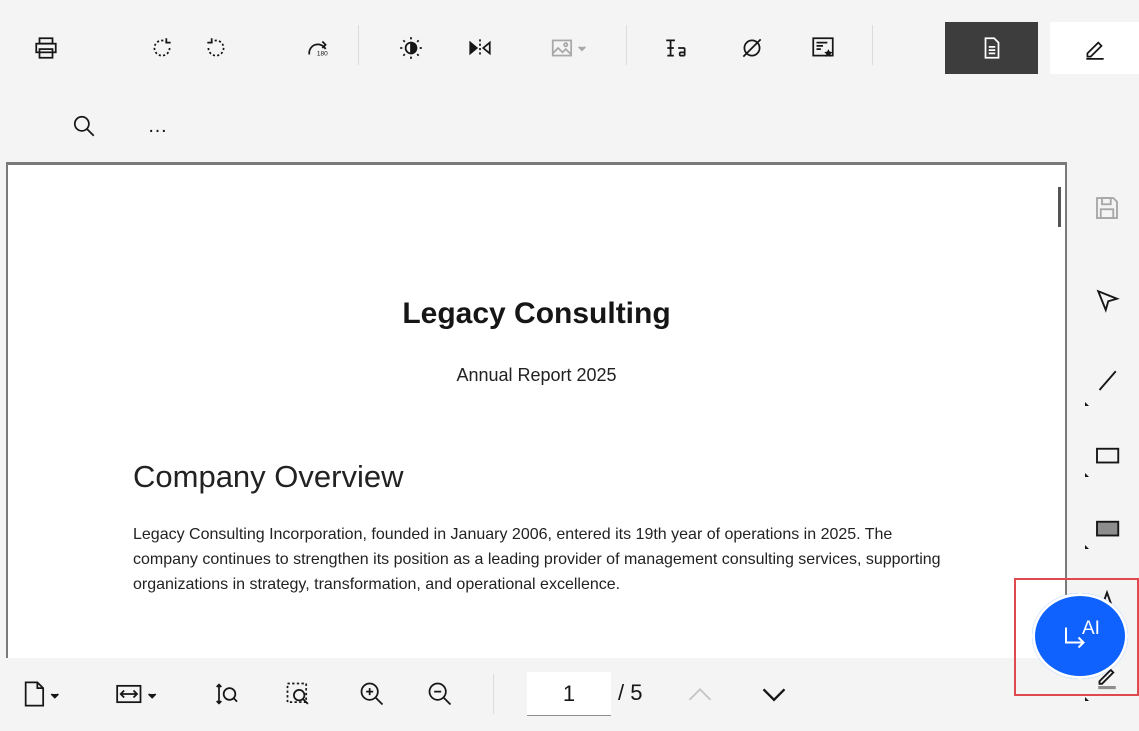 Image resolution: width=1139 pixels, height=731 pixels. Describe the element at coordinates (1108, 528) in the screenshot. I see `rectangle-filled-icon` at that location.